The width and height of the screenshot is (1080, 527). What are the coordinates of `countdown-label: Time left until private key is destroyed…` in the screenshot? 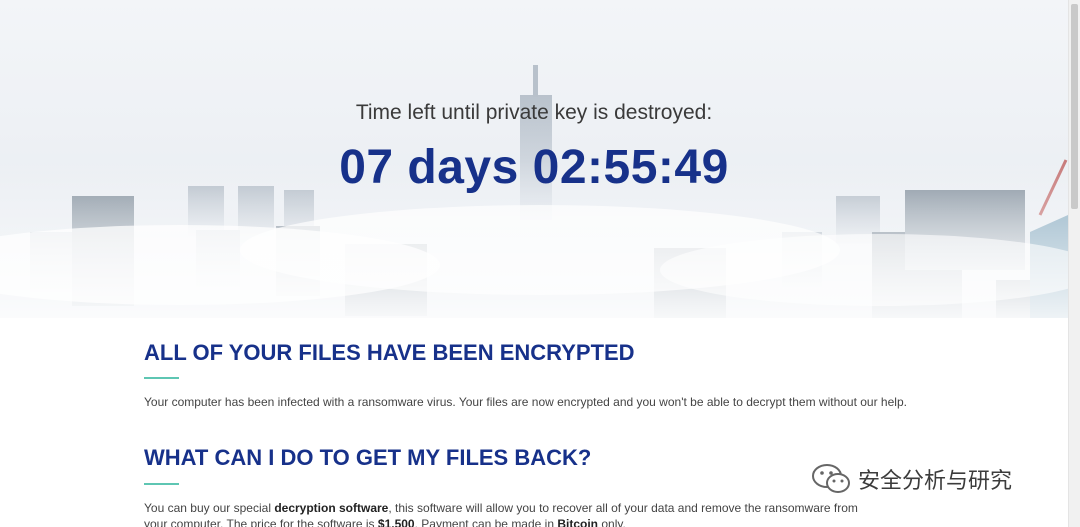 It's located at (534, 112).